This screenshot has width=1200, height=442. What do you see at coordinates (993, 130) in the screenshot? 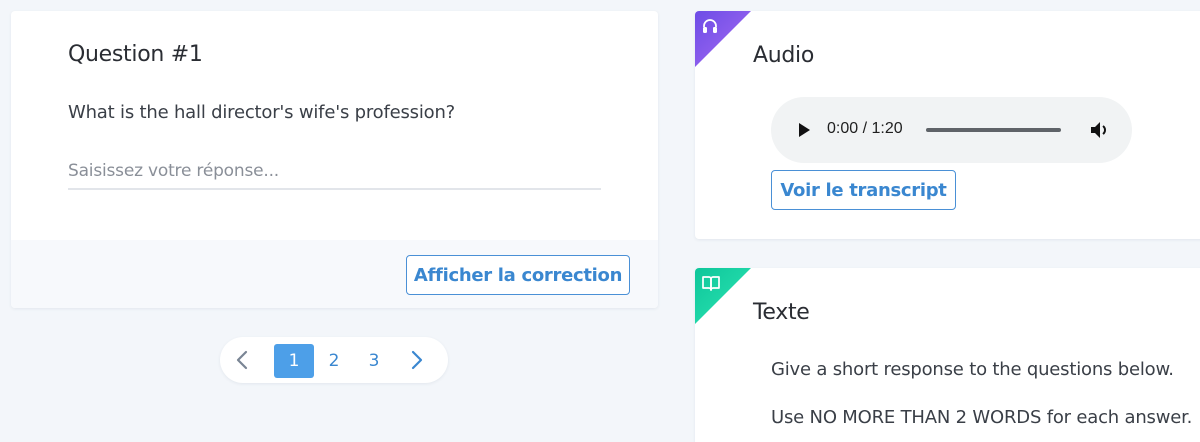
I see `audio-progress-track` at bounding box center [993, 130].